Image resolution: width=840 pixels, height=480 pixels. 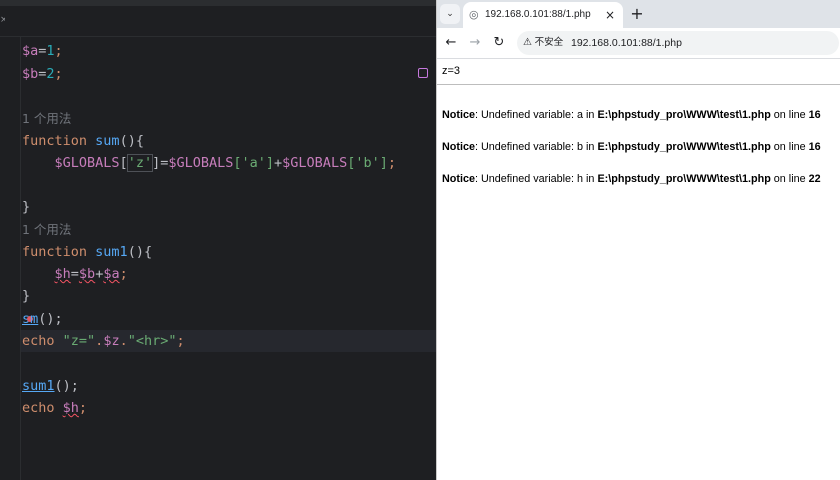 What do you see at coordinates (123, 341) in the screenshot?
I see `code-token: .` at bounding box center [123, 341].